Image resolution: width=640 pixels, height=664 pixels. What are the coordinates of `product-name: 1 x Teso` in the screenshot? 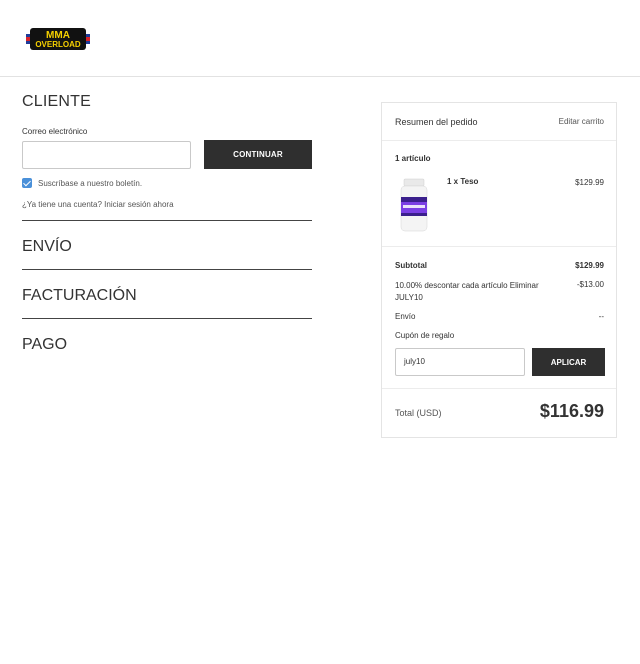 It's located at (463, 181).